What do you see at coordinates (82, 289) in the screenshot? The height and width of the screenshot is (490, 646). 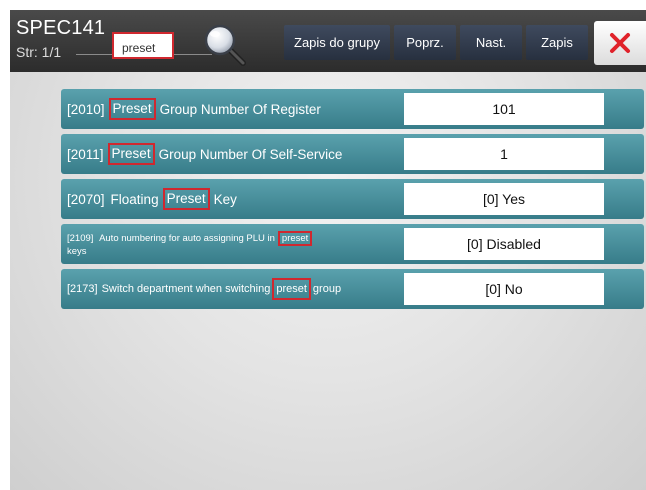 I see `setting-code: [2173]` at bounding box center [82, 289].